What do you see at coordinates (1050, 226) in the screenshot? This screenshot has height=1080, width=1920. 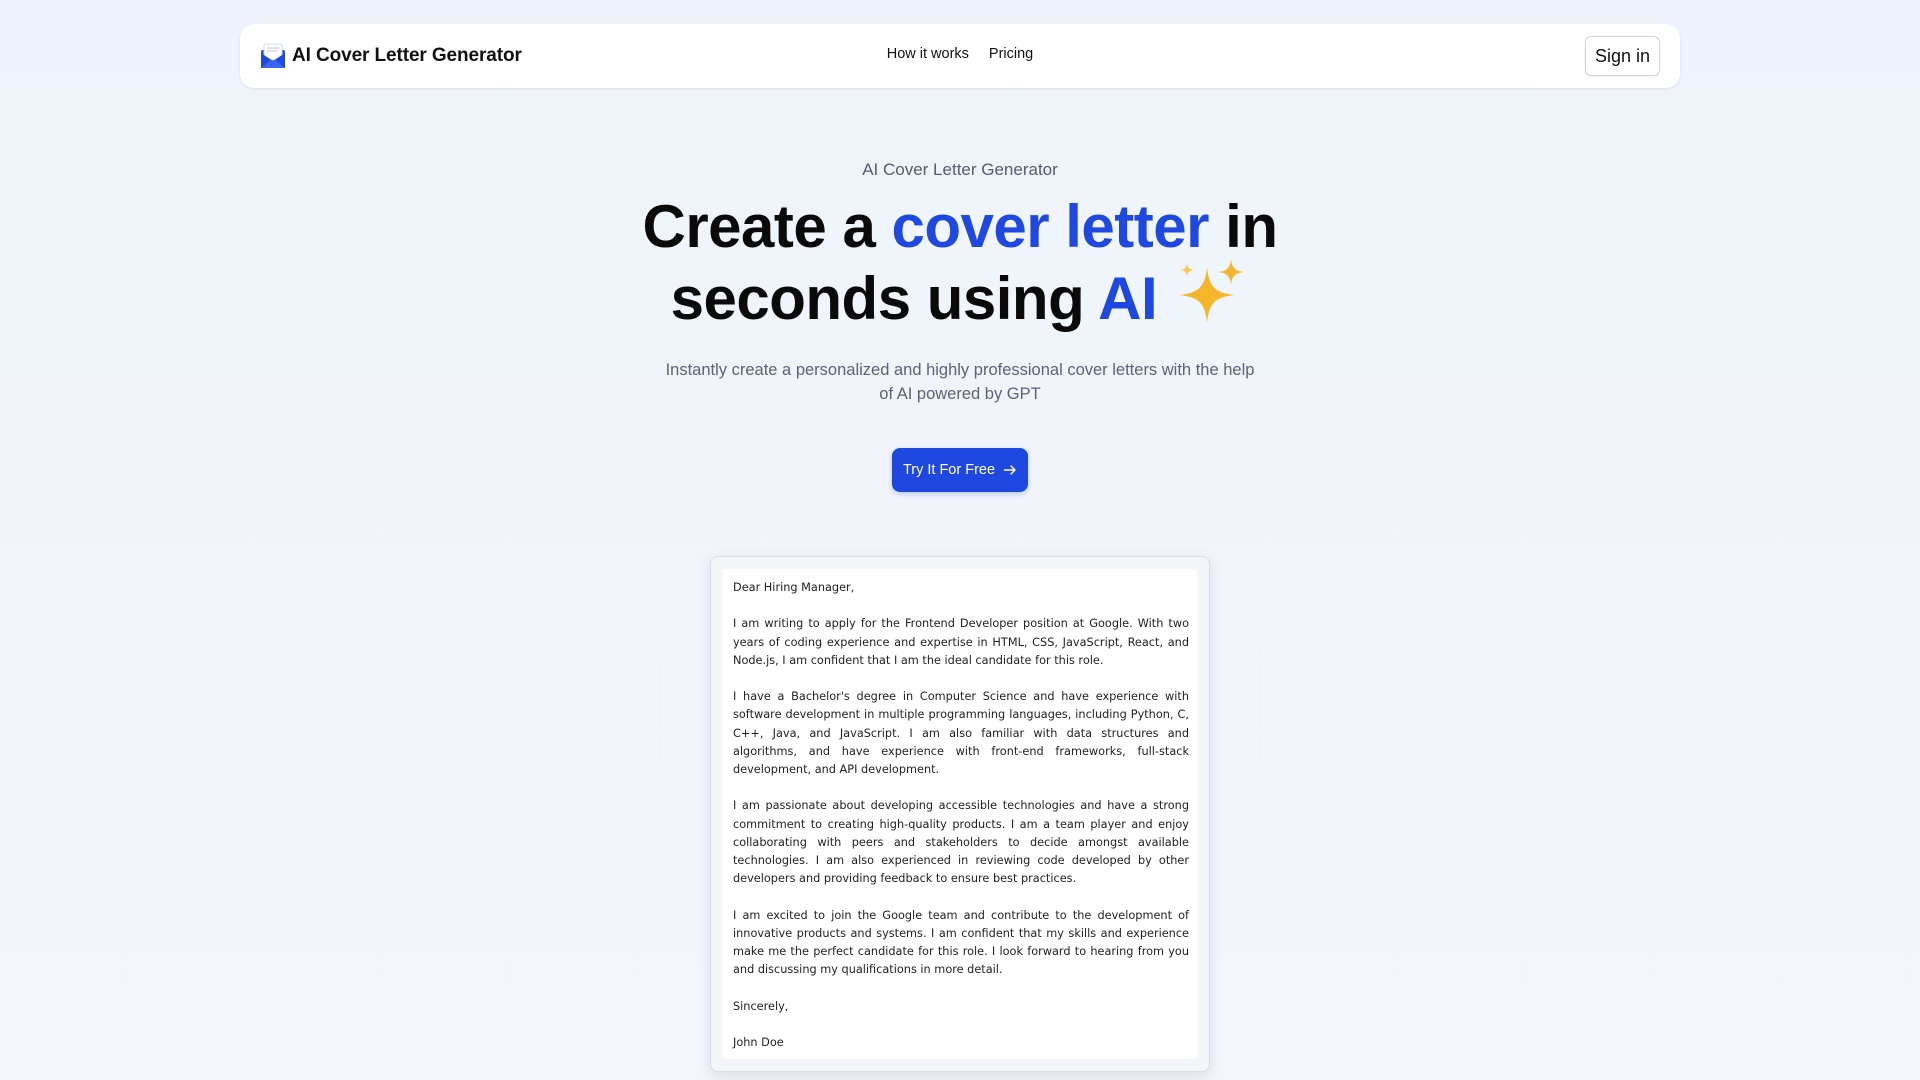 I see `hero-title-accent-1: cover letter` at bounding box center [1050, 226].